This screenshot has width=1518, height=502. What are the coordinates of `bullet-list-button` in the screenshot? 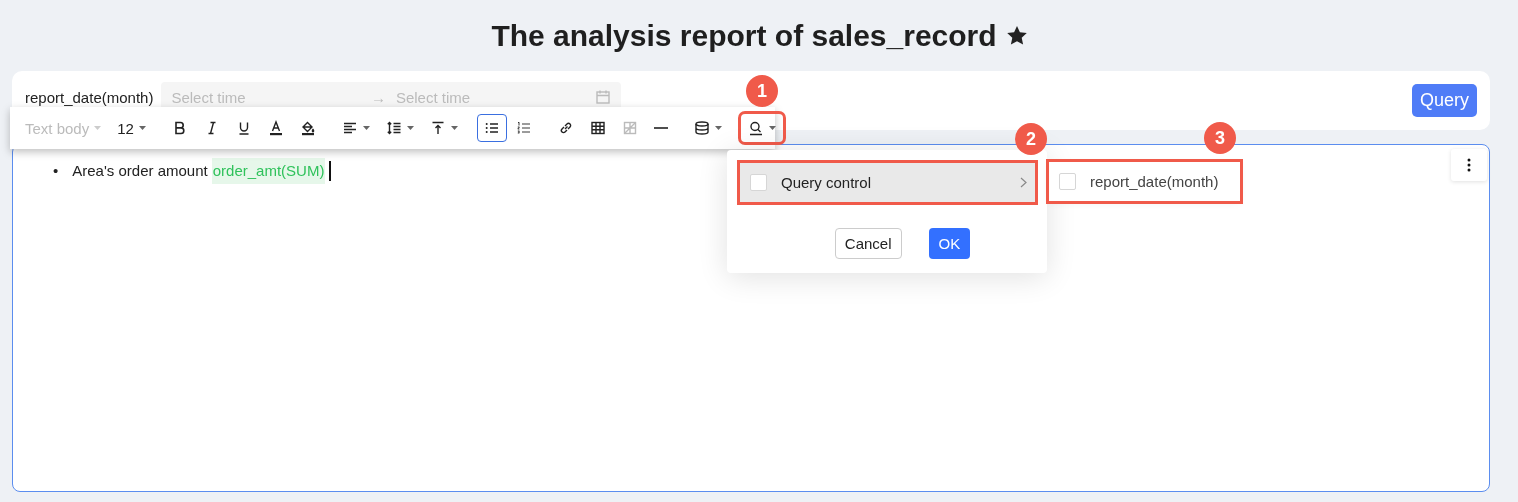 It's located at (491, 128).